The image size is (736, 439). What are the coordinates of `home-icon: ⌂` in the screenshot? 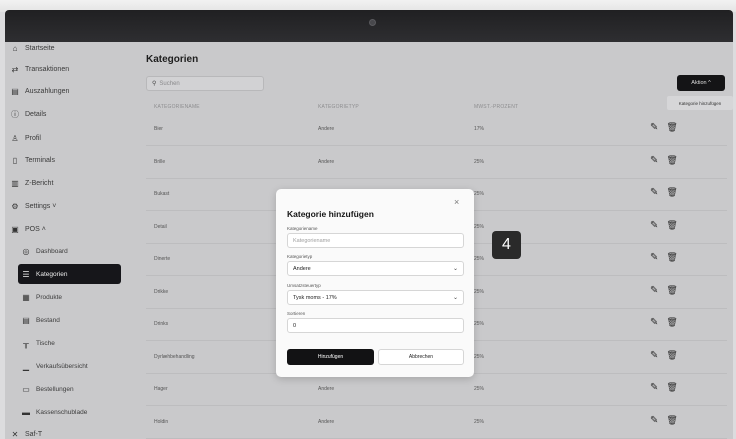 It's located at (15, 48).